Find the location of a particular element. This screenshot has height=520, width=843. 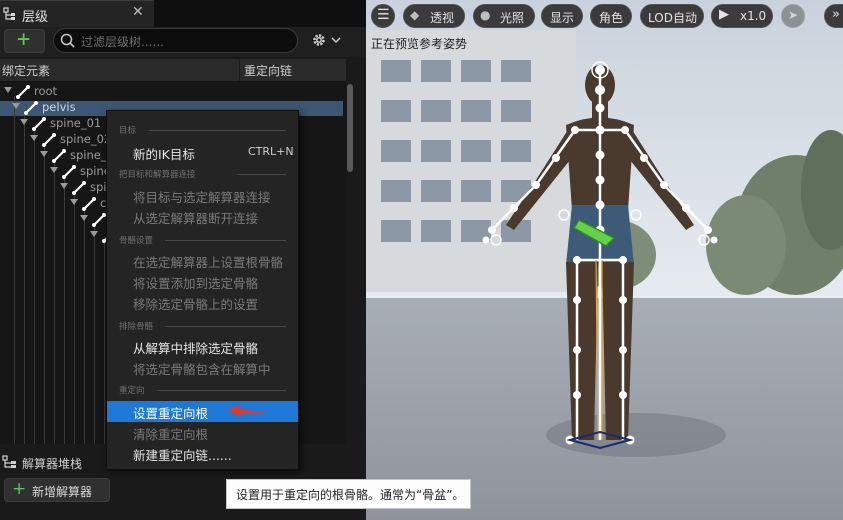

menu-item-clear-retarget-root: 清除重定向根 is located at coordinates (170, 433).